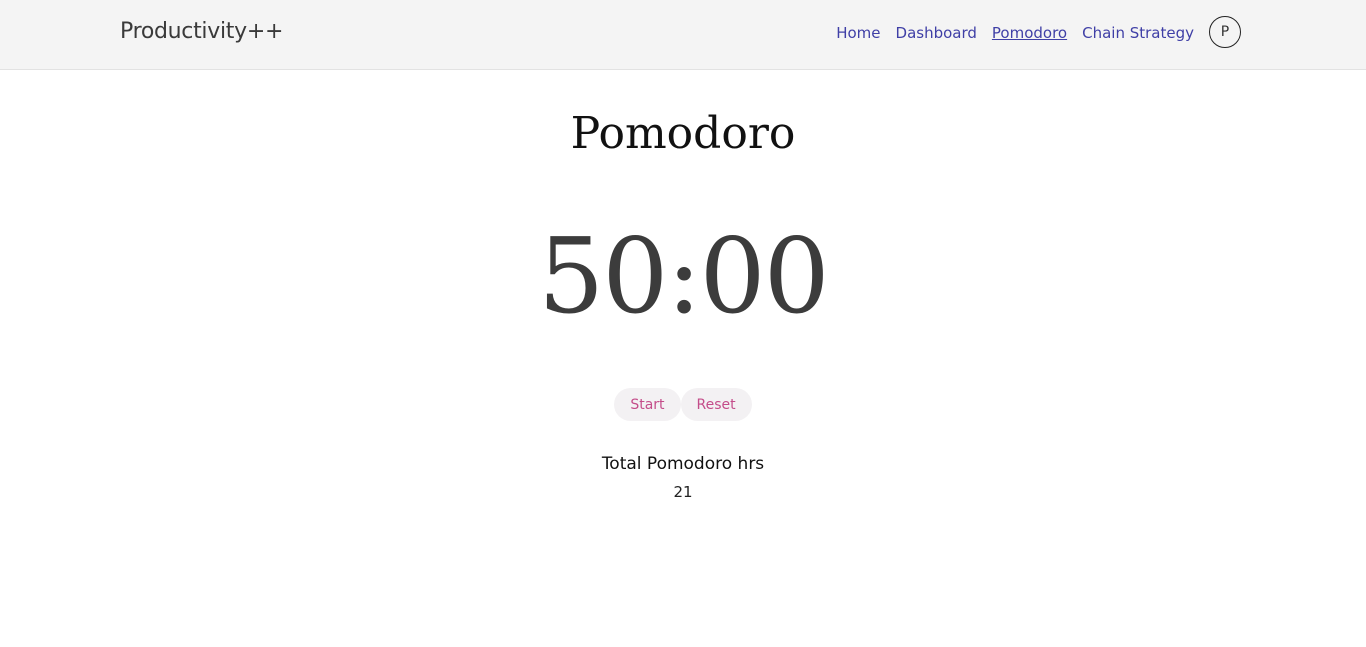 This screenshot has width=1366, height=647. What do you see at coordinates (201, 31) in the screenshot?
I see `brand-logo: Productivity++` at bounding box center [201, 31].